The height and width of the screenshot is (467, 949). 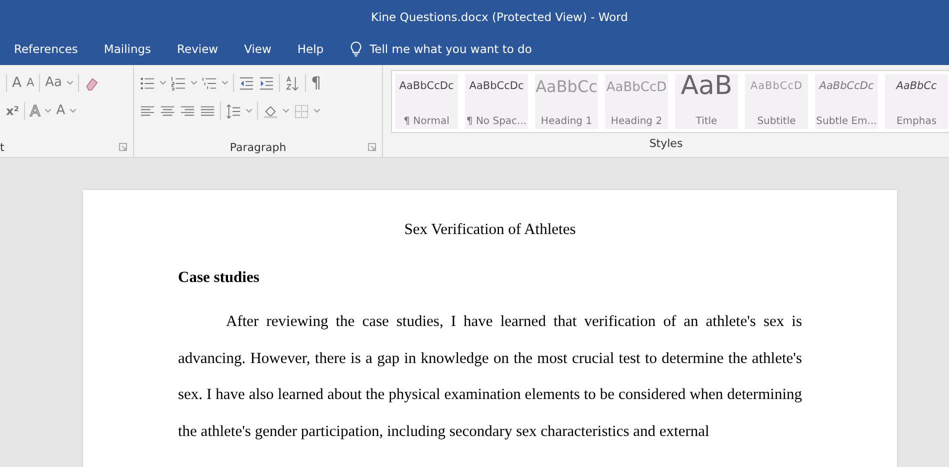 What do you see at coordinates (209, 83) in the screenshot?
I see `multilevel-list-icon` at bounding box center [209, 83].